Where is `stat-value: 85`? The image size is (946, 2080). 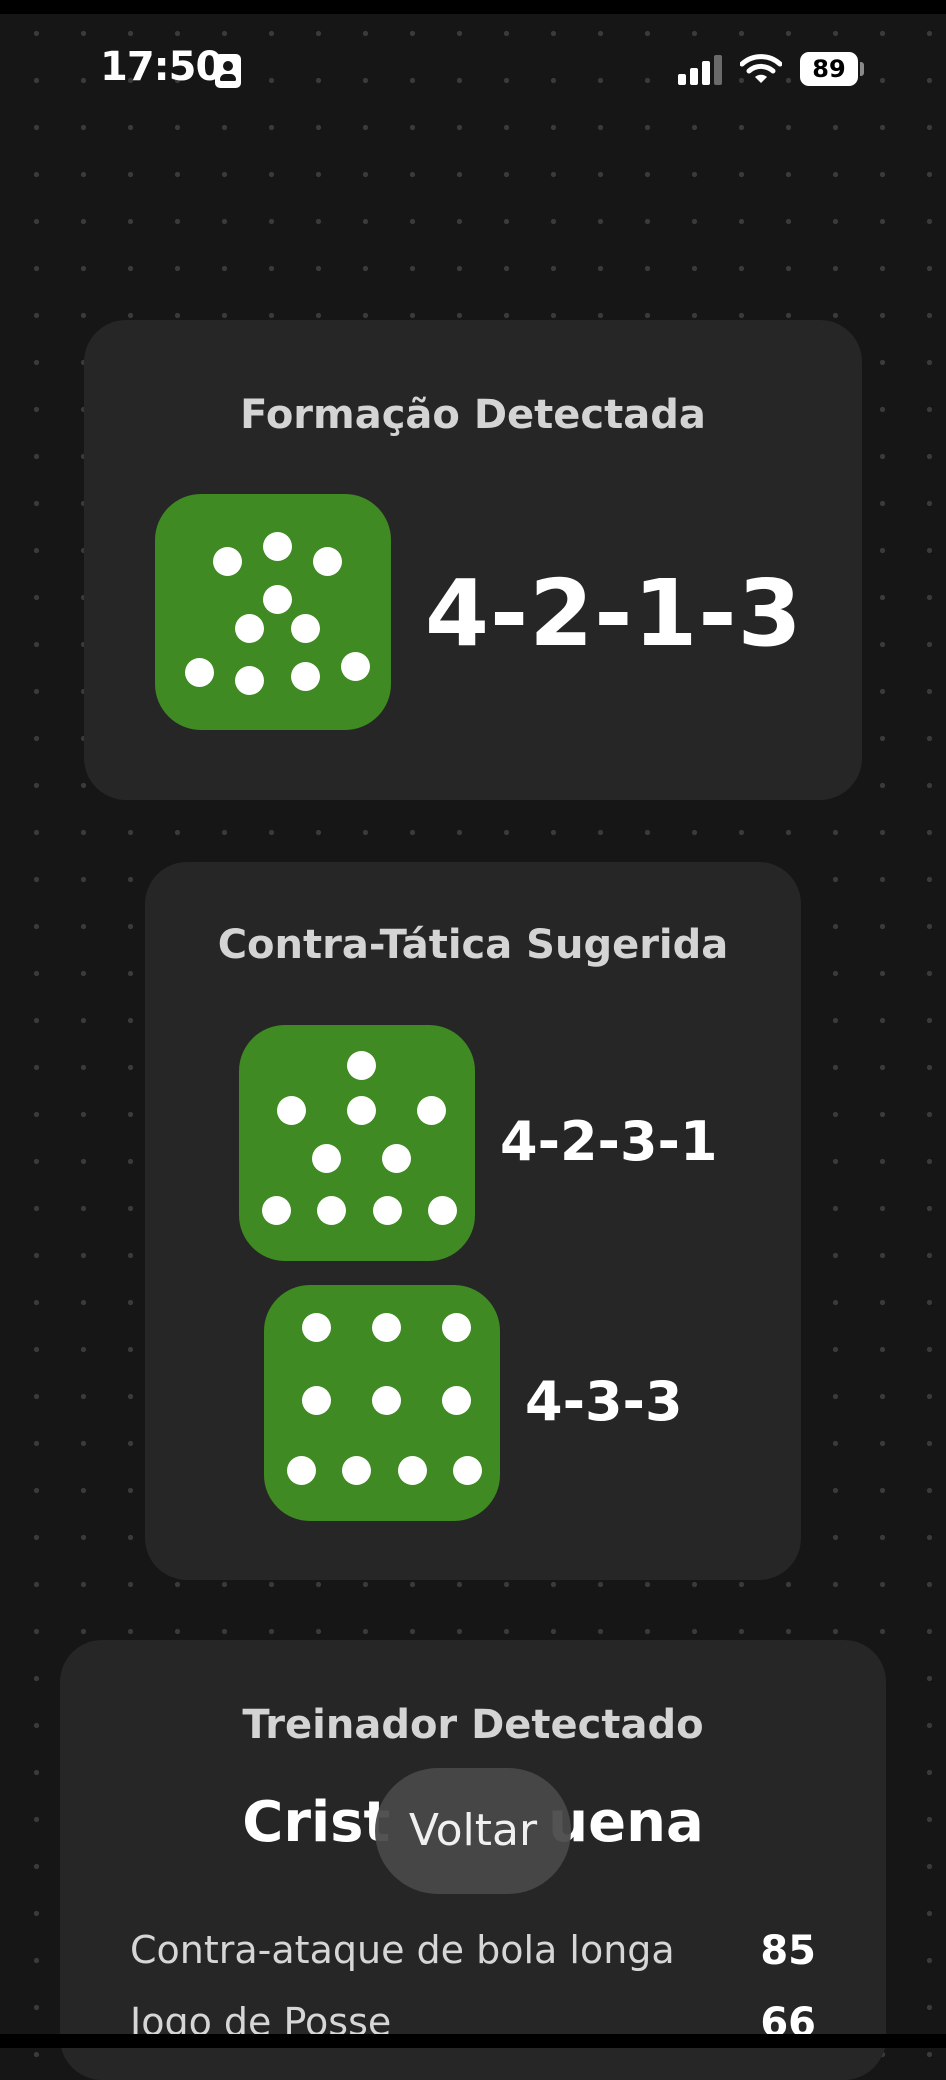
stat-value: 85 is located at coordinates (788, 1951).